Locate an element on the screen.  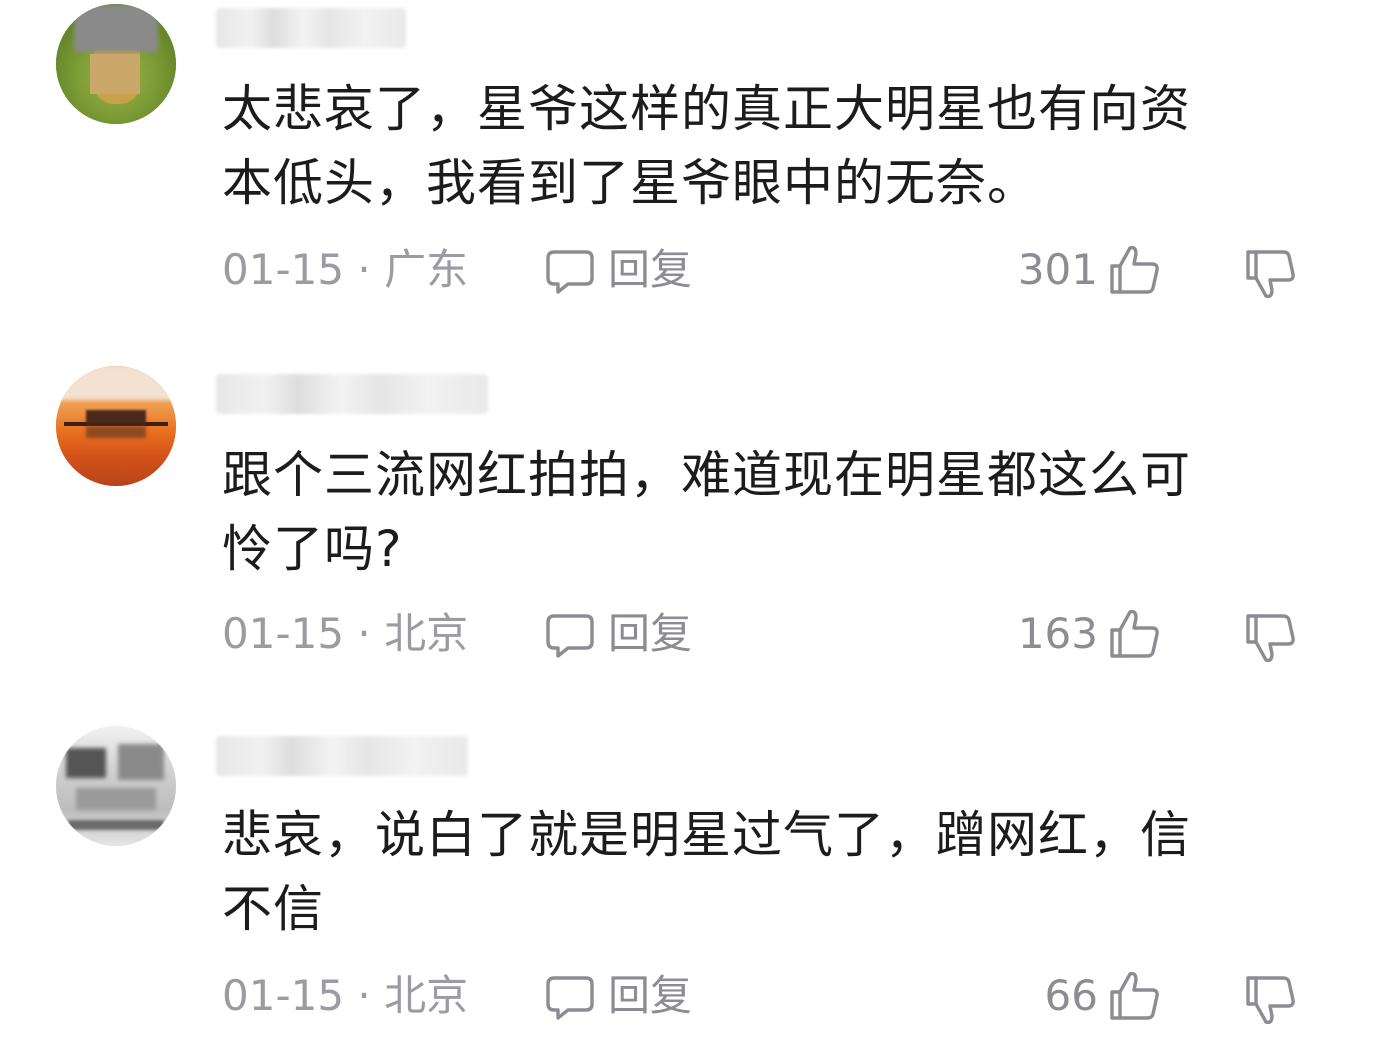
comment-meta: 01-15 · 广东 回复 301 is located at coordinates (772, 270).